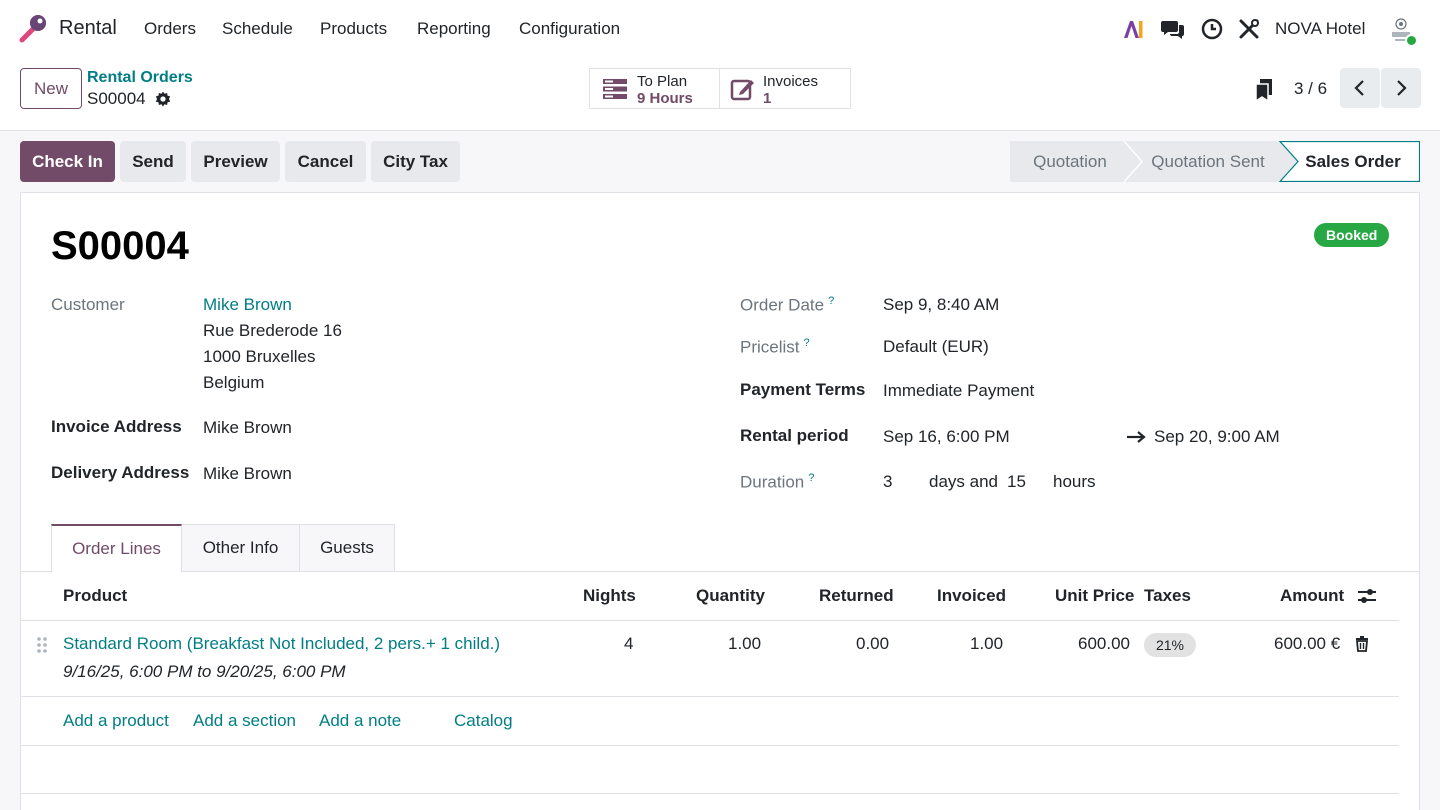 The image size is (1440, 810). What do you see at coordinates (665, 98) in the screenshot?
I see `to-plan-value: 9 Hours` at bounding box center [665, 98].